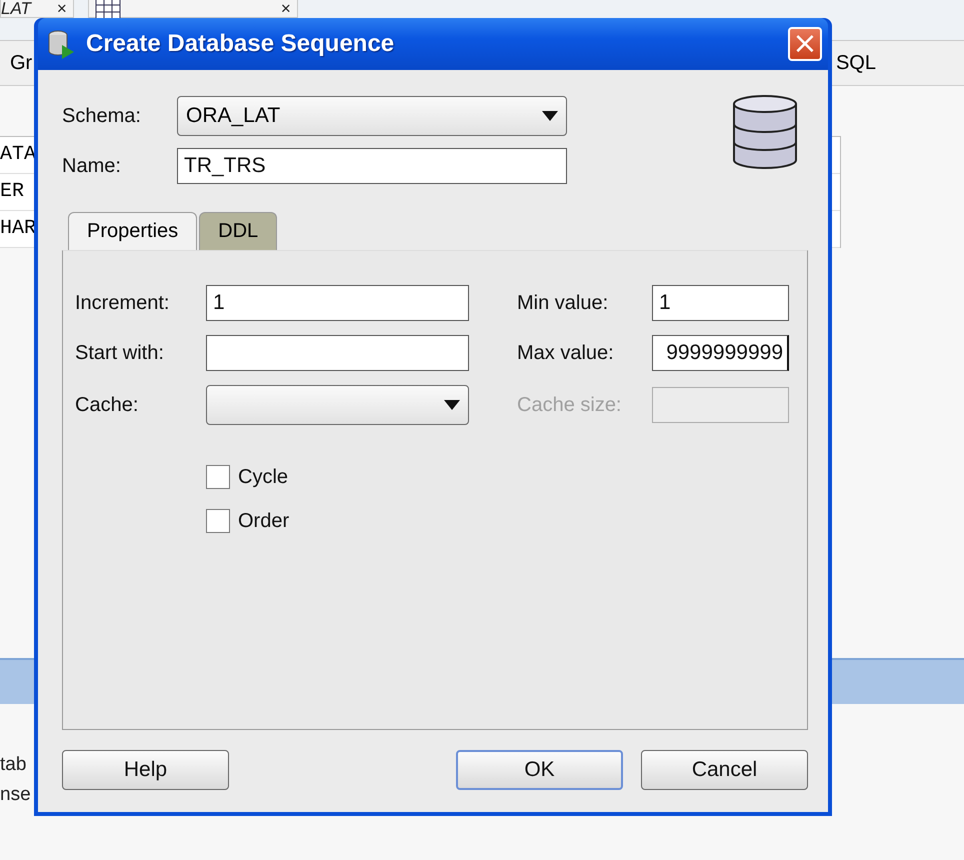 This screenshot has width=964, height=860. What do you see at coordinates (372, 116) in the screenshot?
I see `schema-dropdown: ORA_LAT` at bounding box center [372, 116].